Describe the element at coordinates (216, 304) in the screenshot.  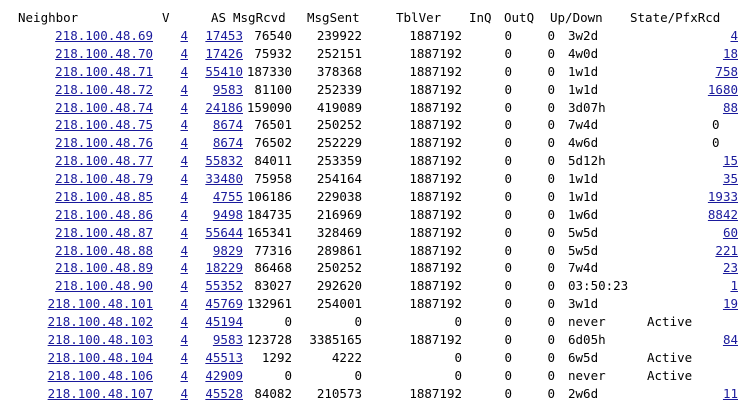
I see `as-number-link: 45769` at that location.